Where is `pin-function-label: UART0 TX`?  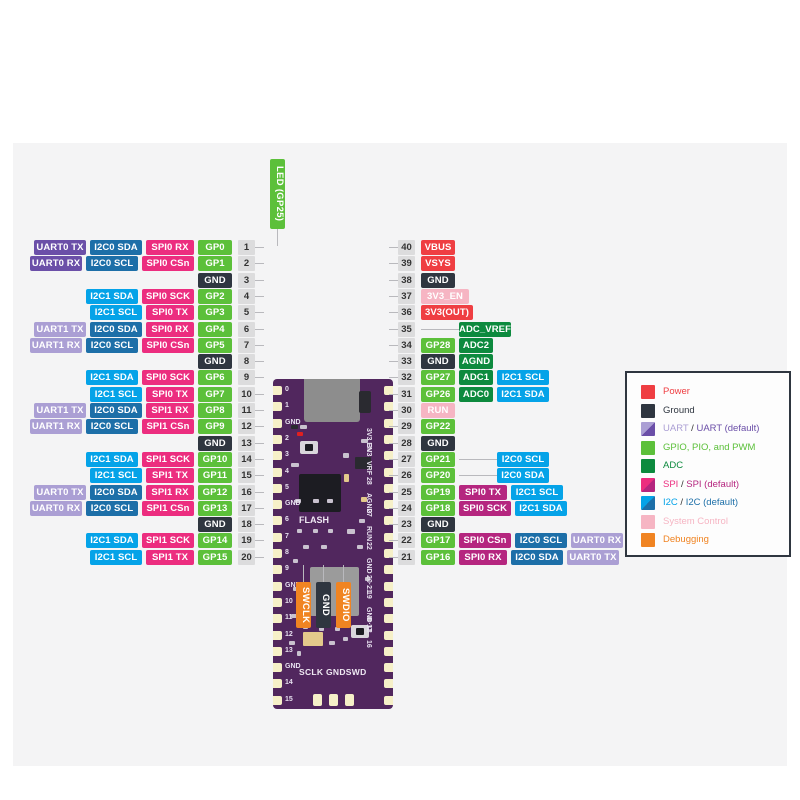 pin-function-label: UART0 TX is located at coordinates (60, 247).